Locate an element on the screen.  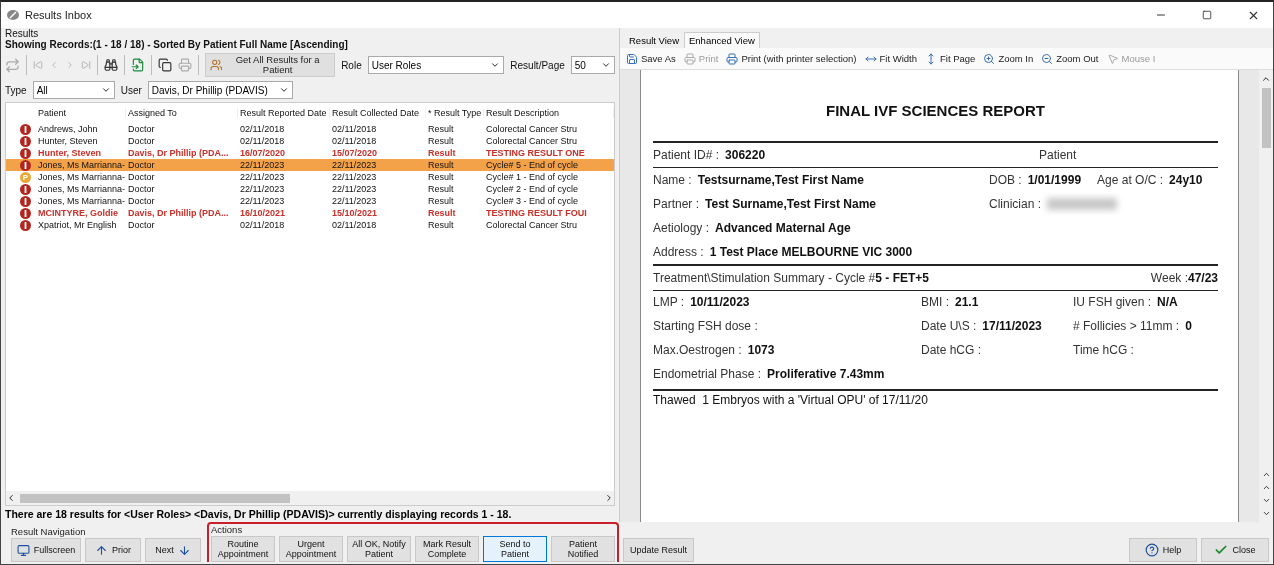
column-header: Result Collected Date is located at coordinates (378, 113).